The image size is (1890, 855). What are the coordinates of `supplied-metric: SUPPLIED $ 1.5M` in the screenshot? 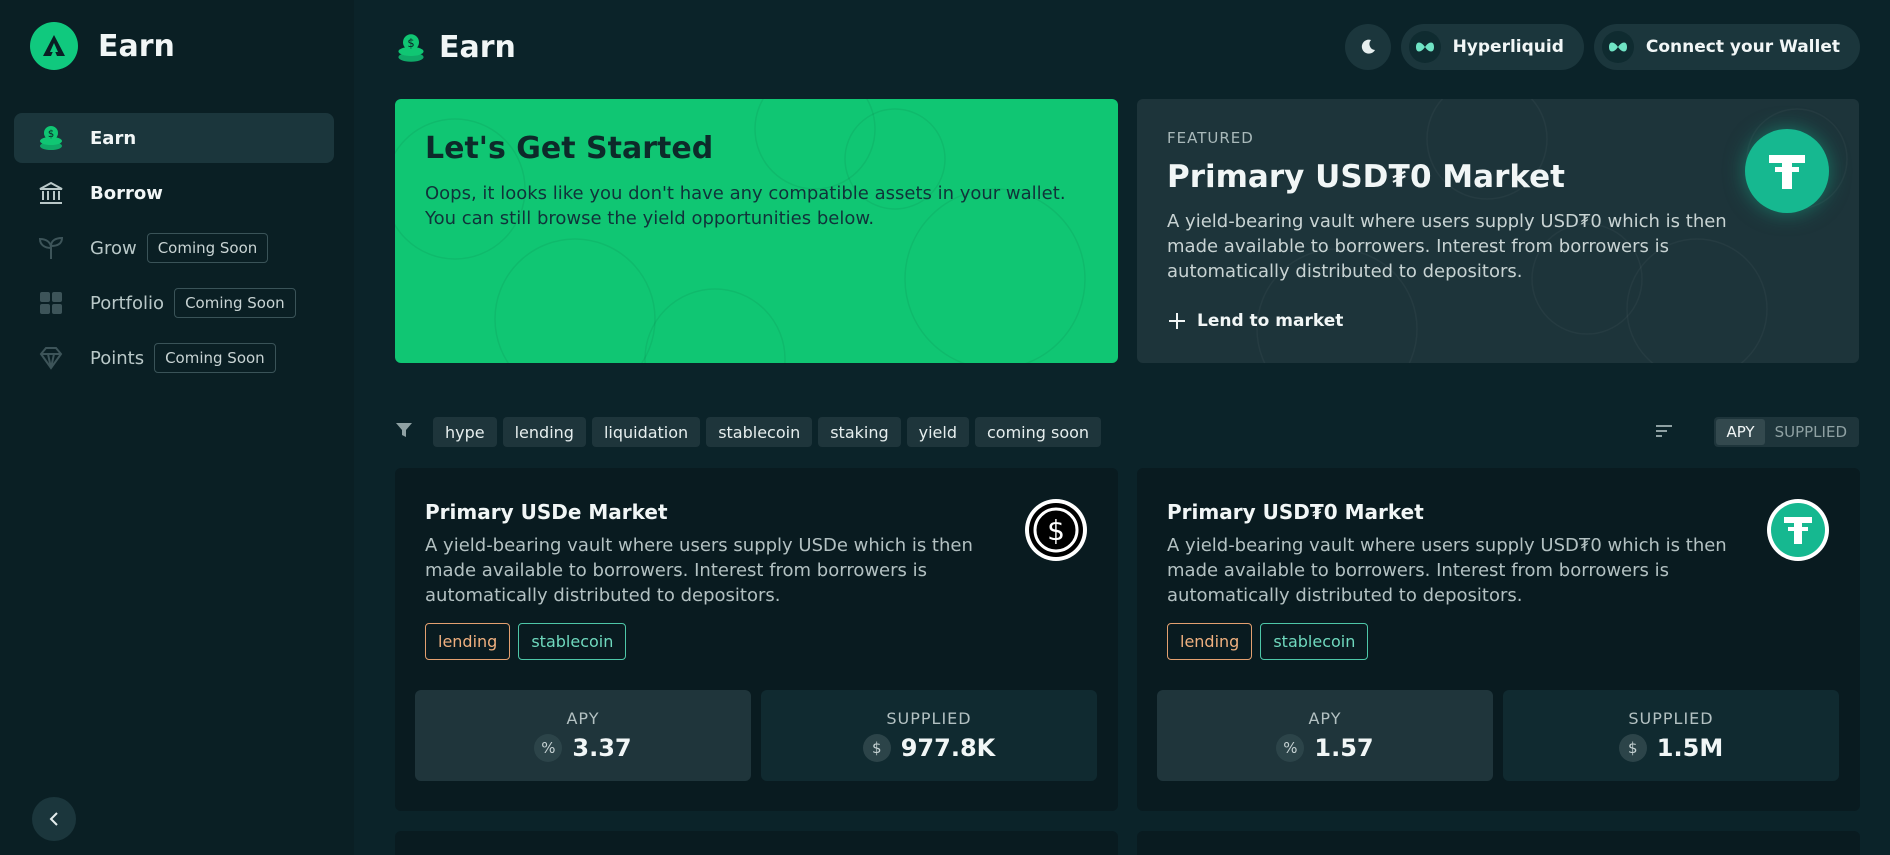 It's located at (1671, 735).